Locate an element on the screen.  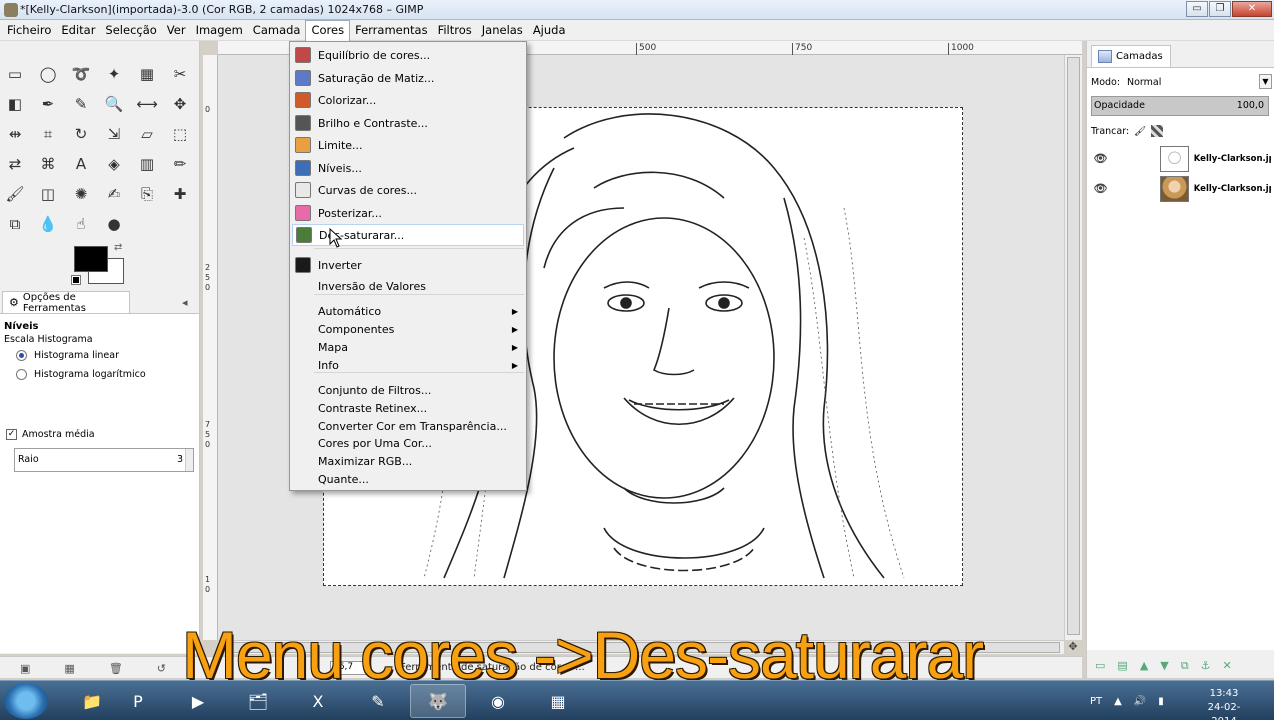
menu-item-info: Info ▶ is located at coordinates (408, 365).